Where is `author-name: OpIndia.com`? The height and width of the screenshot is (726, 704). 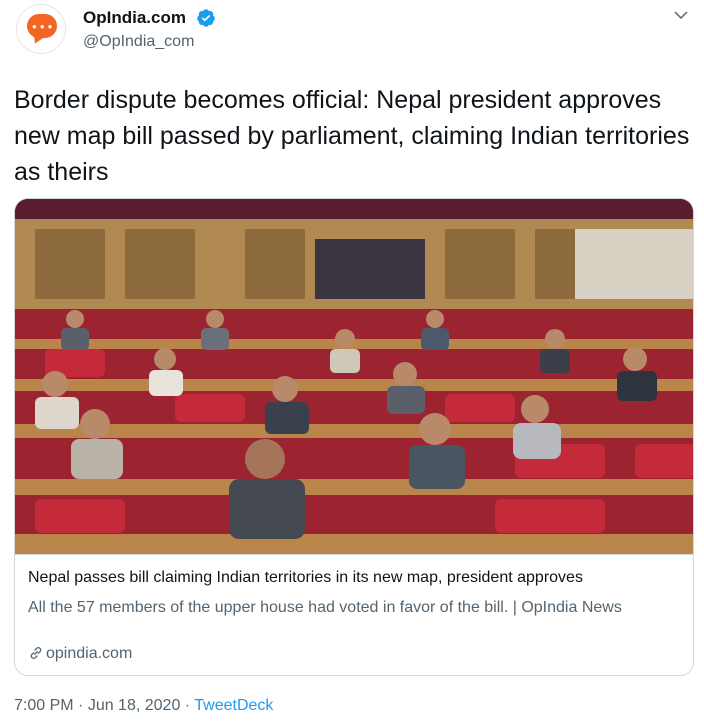
author-name: OpIndia.com is located at coordinates (134, 18).